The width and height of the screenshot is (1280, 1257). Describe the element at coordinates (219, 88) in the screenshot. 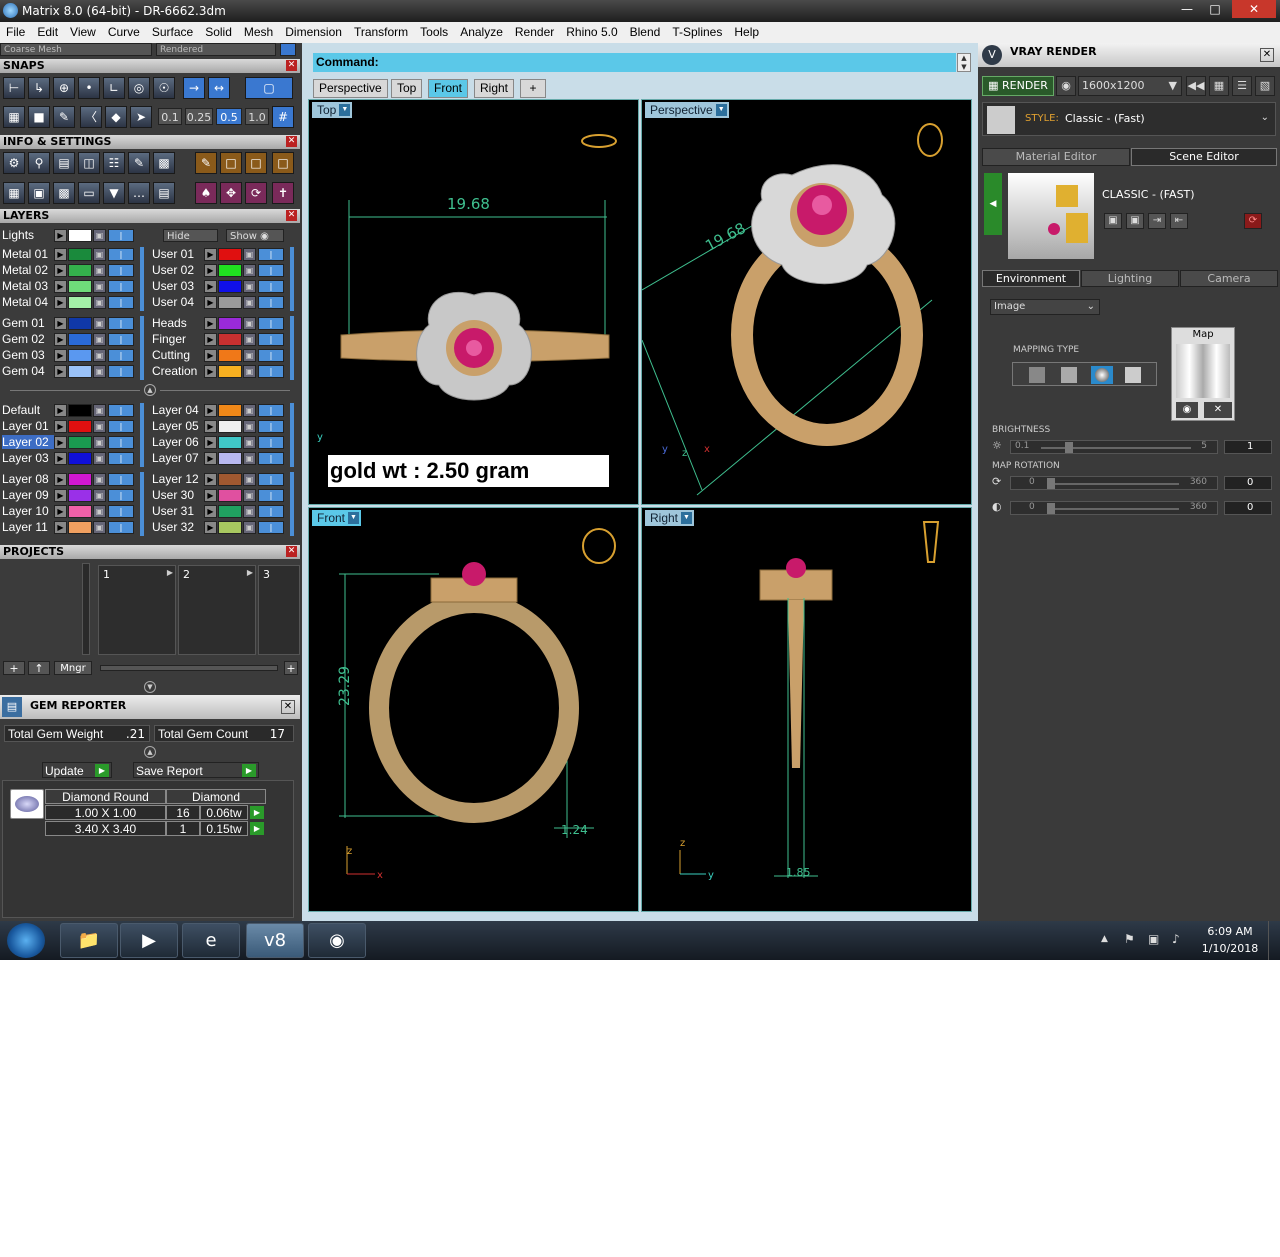

I see `snap-quad-icon: ↔` at that location.